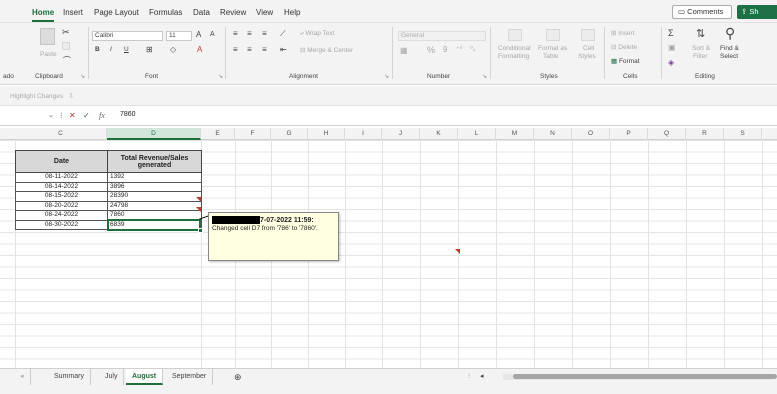 The image size is (777, 394). I want to click on column-header-e: E, so click(218, 134).